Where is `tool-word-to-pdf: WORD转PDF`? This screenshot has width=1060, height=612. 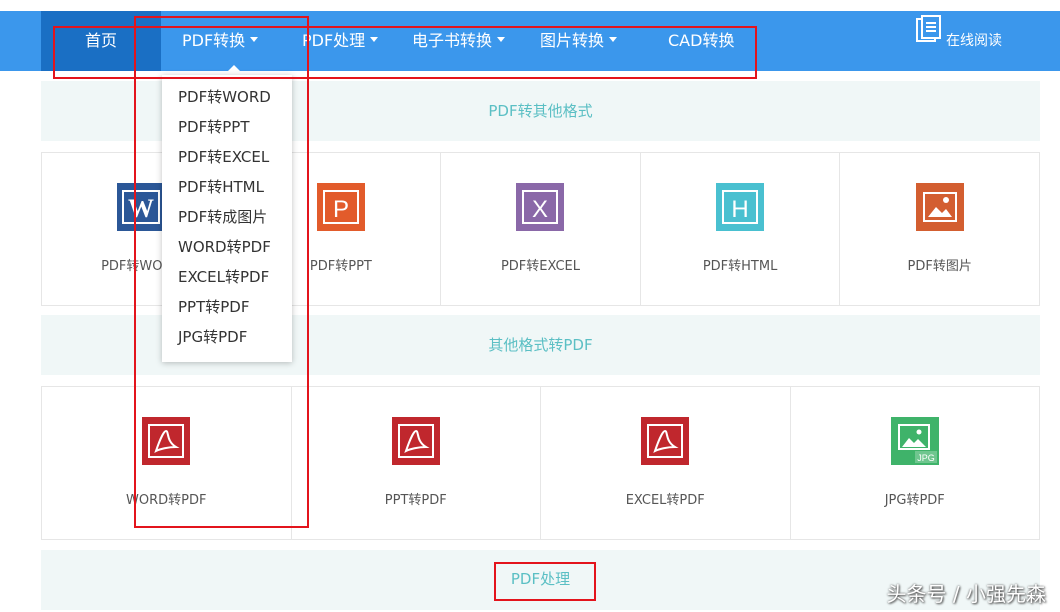
tool-word-to-pdf: WORD转PDF is located at coordinates (167, 463).